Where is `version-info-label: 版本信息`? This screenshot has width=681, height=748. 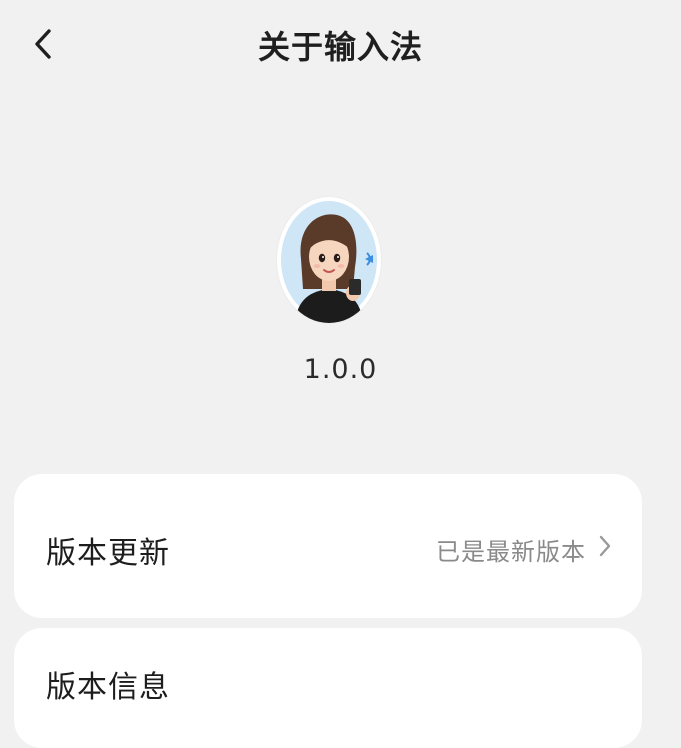 version-info-label: 版本信息 is located at coordinates (108, 687).